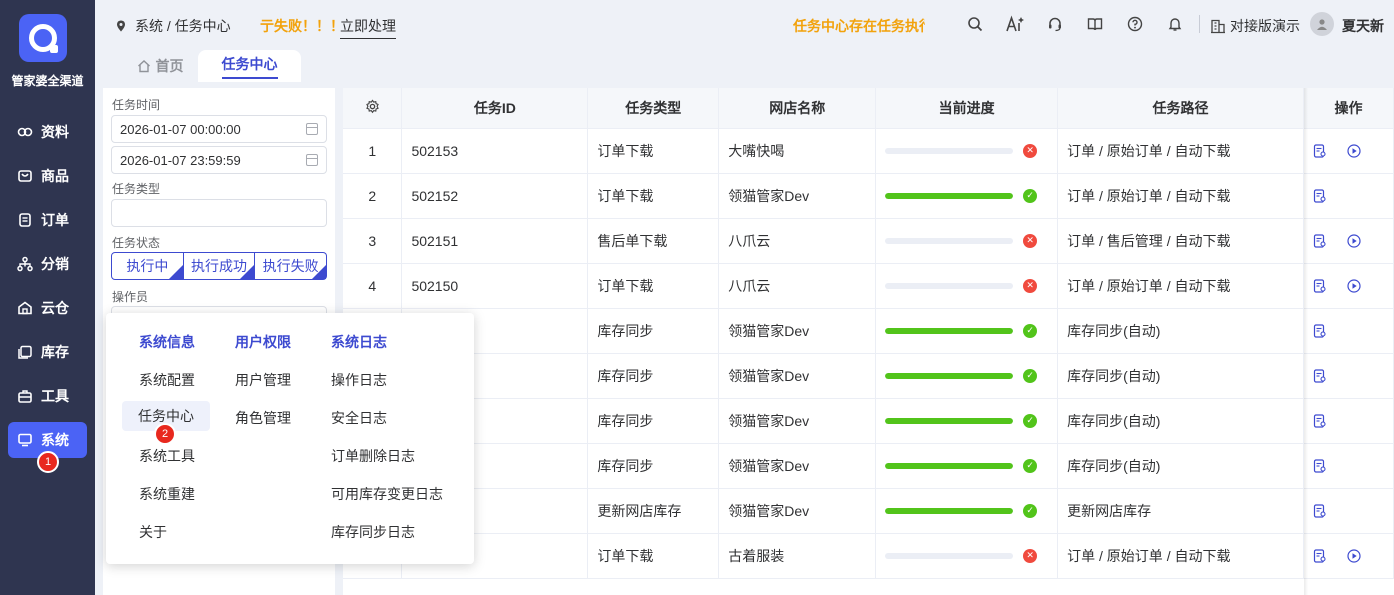 The image size is (1394, 595). Describe the element at coordinates (180, 129) in the screenshot. I see `start-time-value: 2026-01-07 00:00:00` at that location.